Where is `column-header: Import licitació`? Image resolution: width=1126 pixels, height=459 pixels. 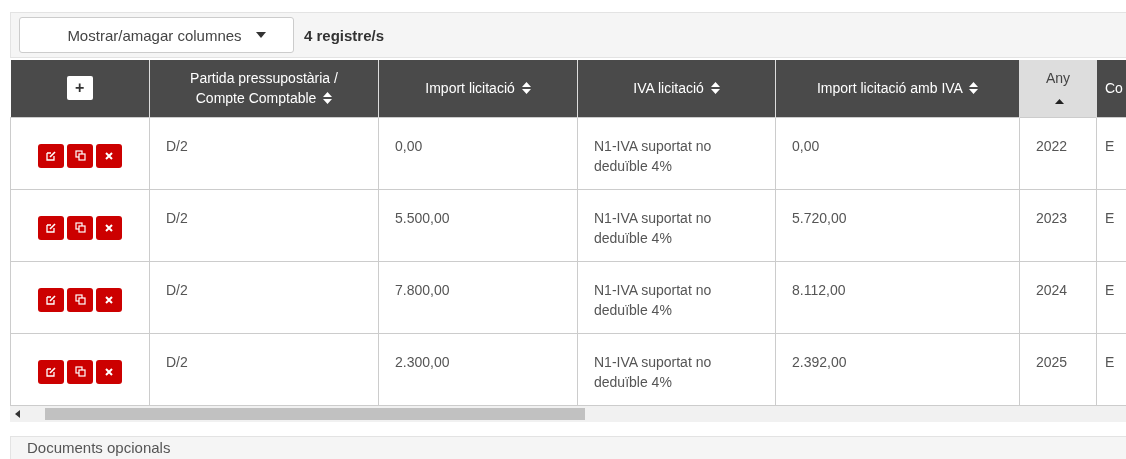
column-header: Import licitació is located at coordinates (478, 88).